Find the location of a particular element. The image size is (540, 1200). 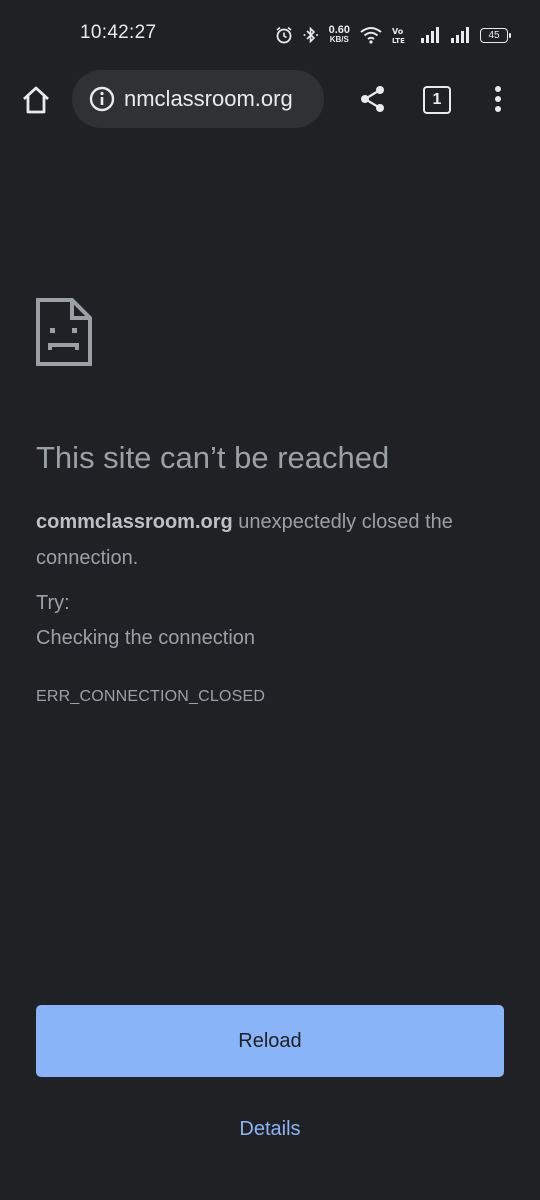

signal-icon-sim1 is located at coordinates (430, 35).